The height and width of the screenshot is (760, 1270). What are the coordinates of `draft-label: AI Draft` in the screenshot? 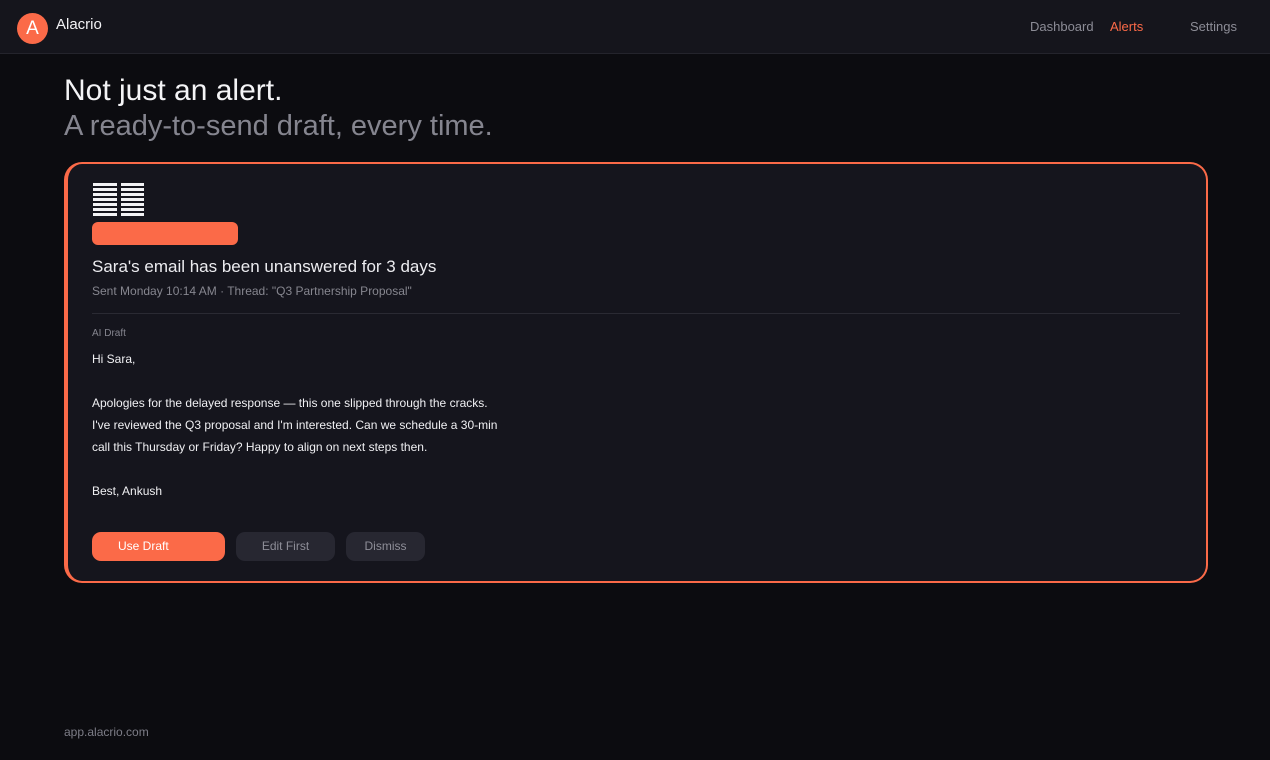 It's located at (109, 333).